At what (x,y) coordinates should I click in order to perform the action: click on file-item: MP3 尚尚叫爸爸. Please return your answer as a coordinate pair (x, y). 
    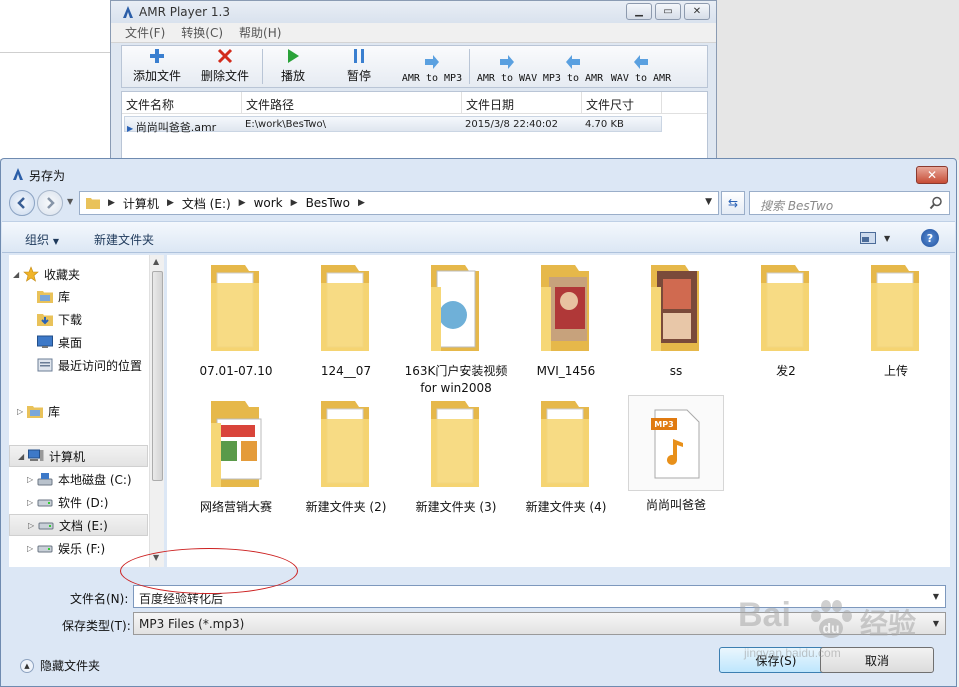
    Looking at the image, I should click on (676, 453).